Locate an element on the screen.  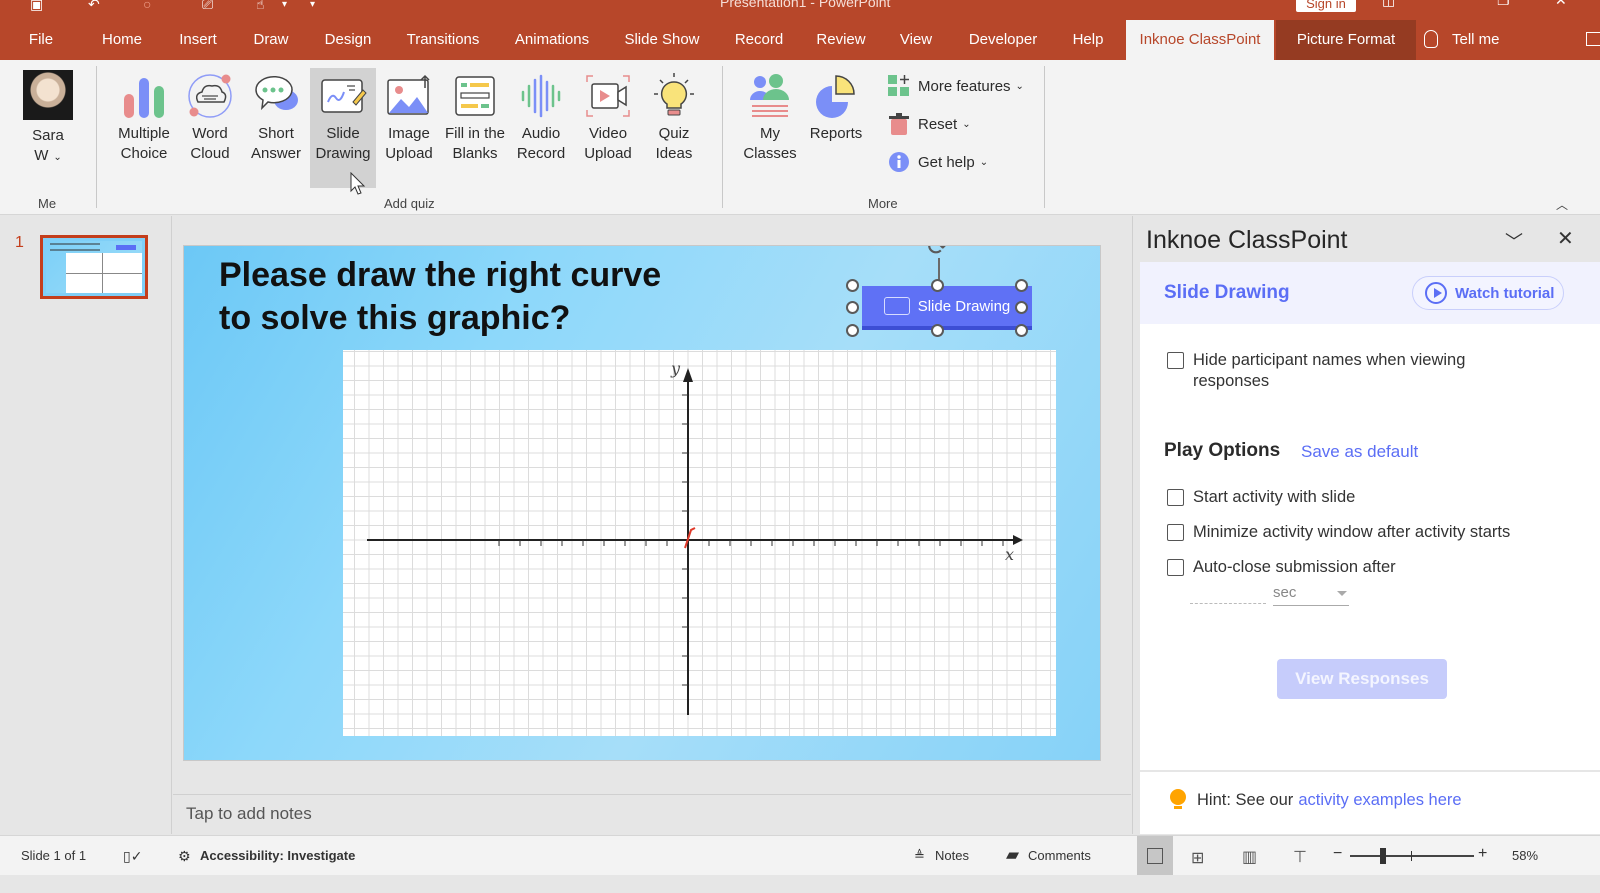
tab-picture-format: Picture Format is located at coordinates (1346, 40).